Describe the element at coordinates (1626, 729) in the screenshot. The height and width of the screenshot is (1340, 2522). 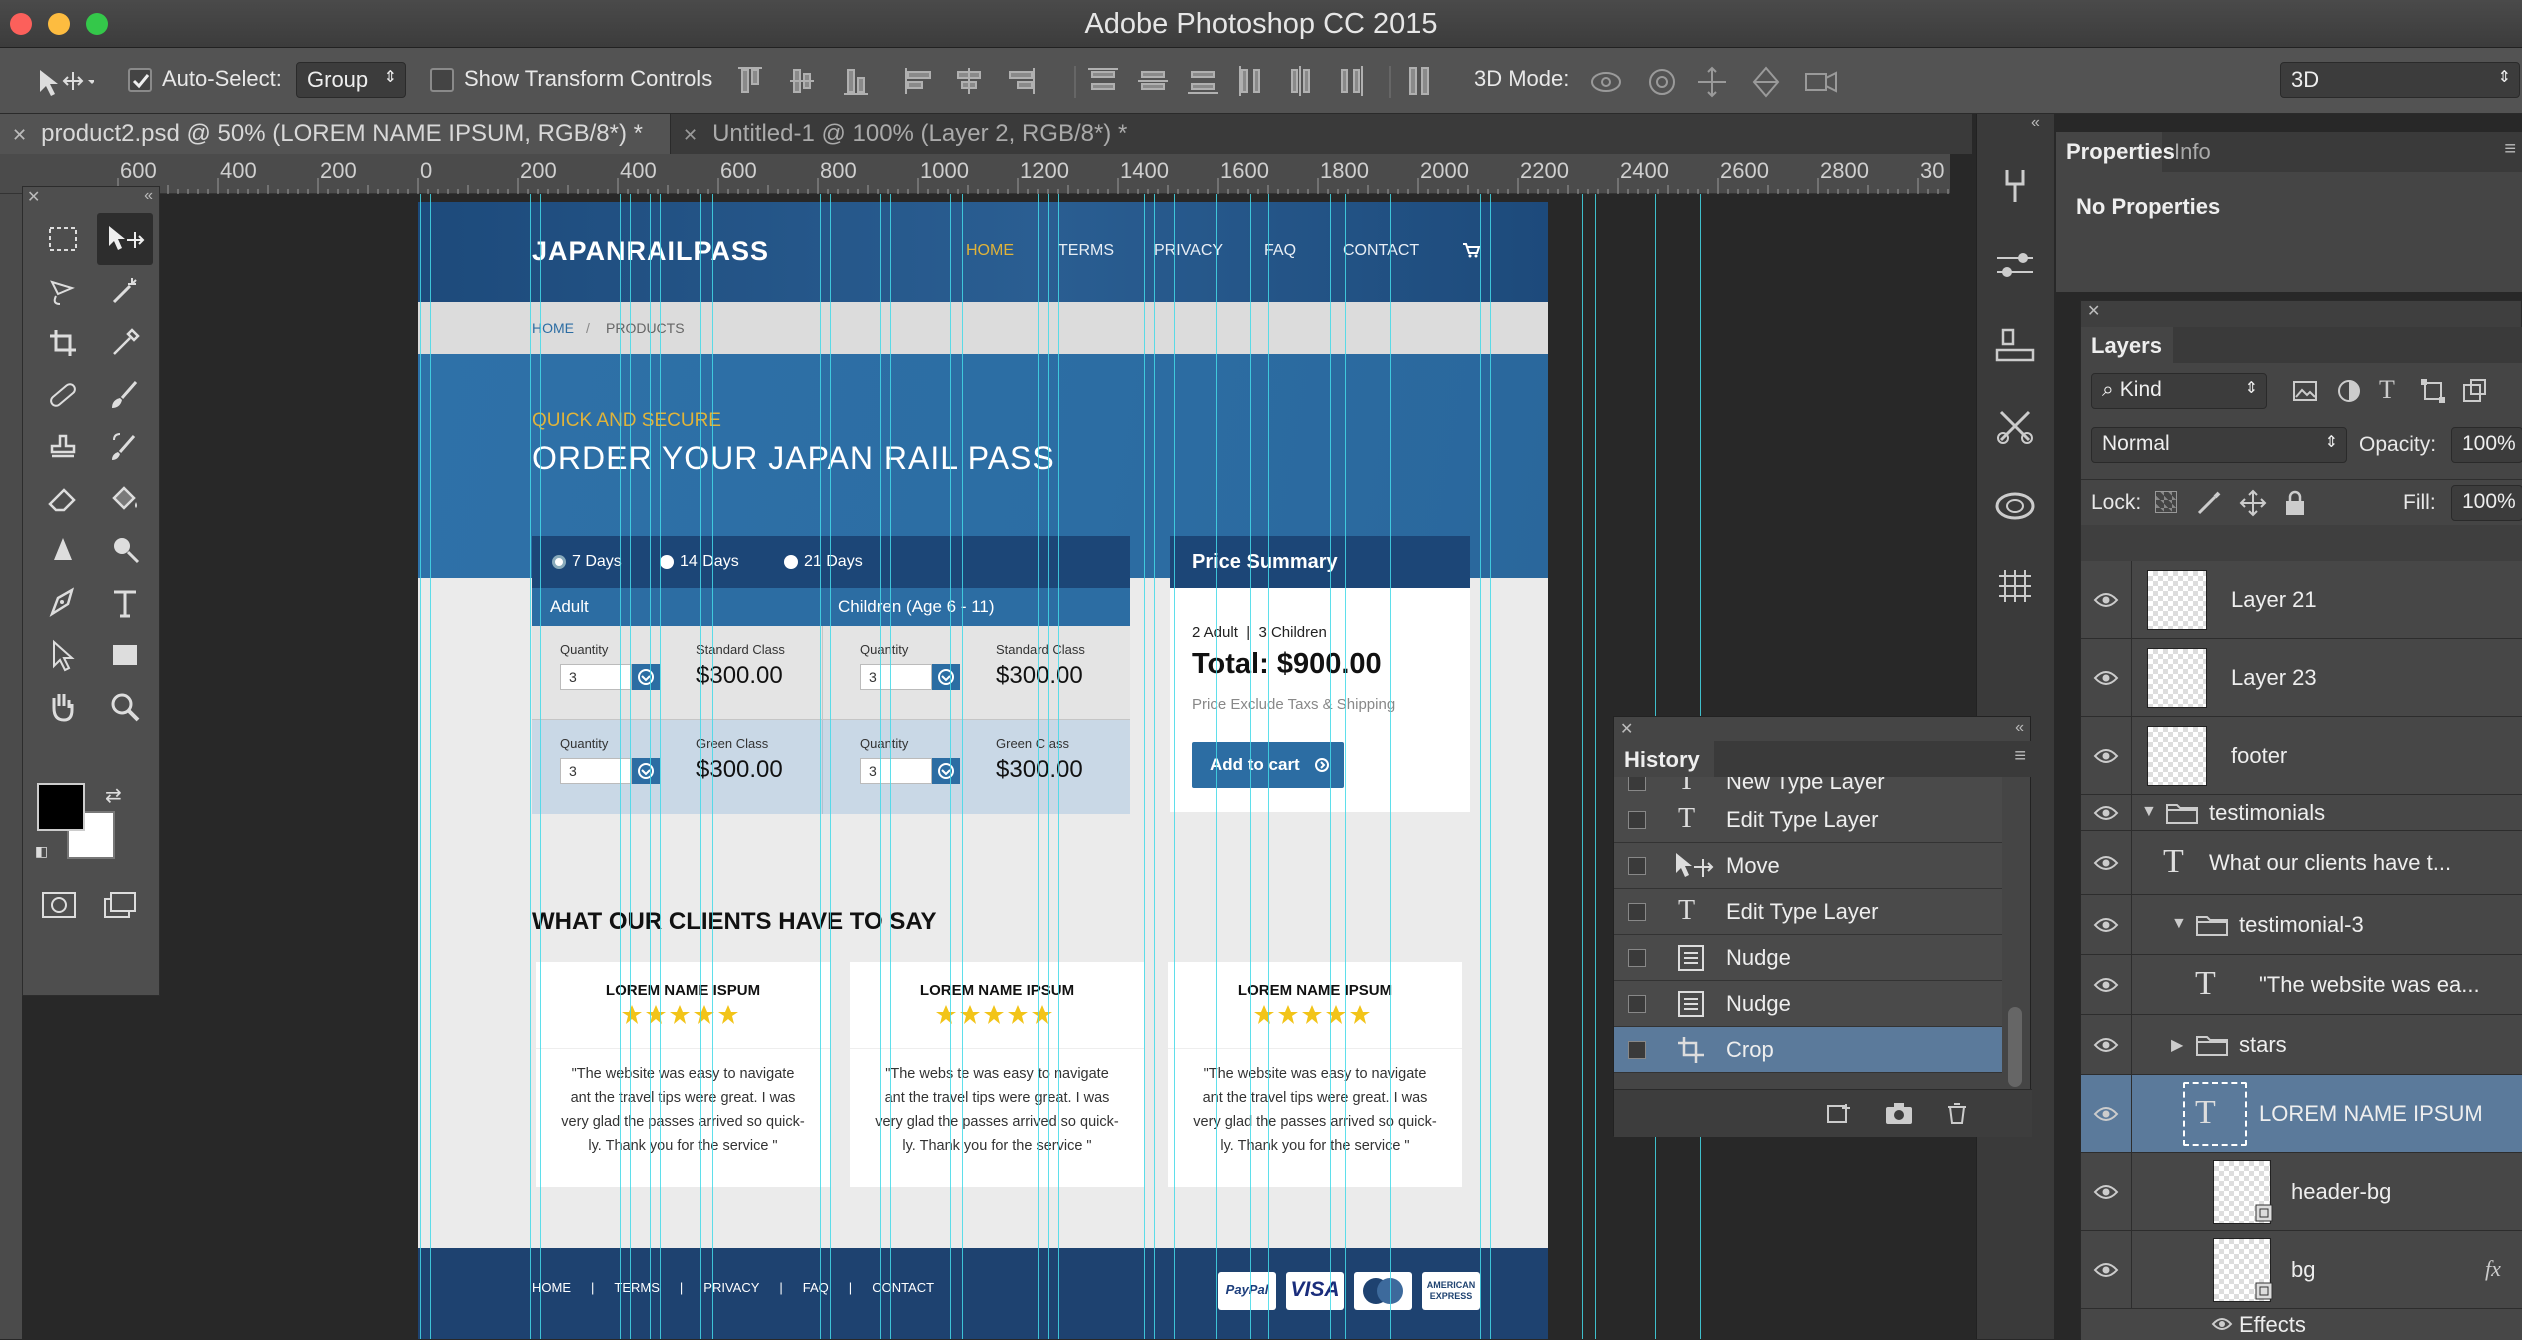
I see `close-panel-icon: ✕` at that location.